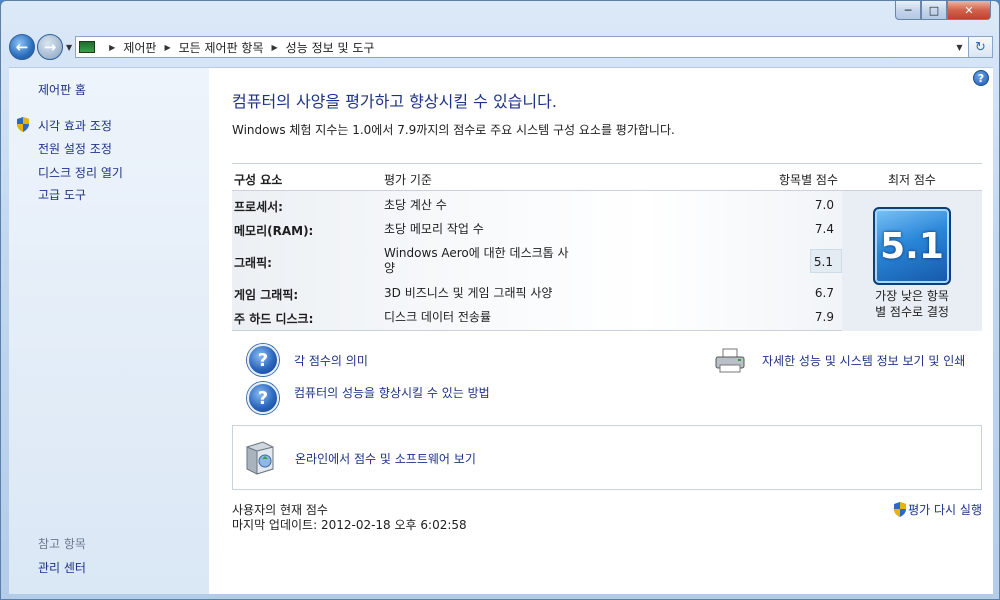  Describe the element at coordinates (945, 510) in the screenshot. I see `rerun-assessment-label: 평가 다시 실행` at that location.